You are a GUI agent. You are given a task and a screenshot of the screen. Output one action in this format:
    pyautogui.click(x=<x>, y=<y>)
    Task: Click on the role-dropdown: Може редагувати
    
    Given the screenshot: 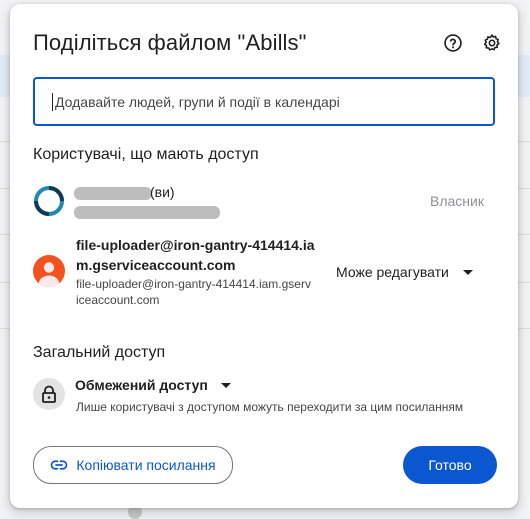 What is the action you would take?
    pyautogui.click(x=404, y=272)
    